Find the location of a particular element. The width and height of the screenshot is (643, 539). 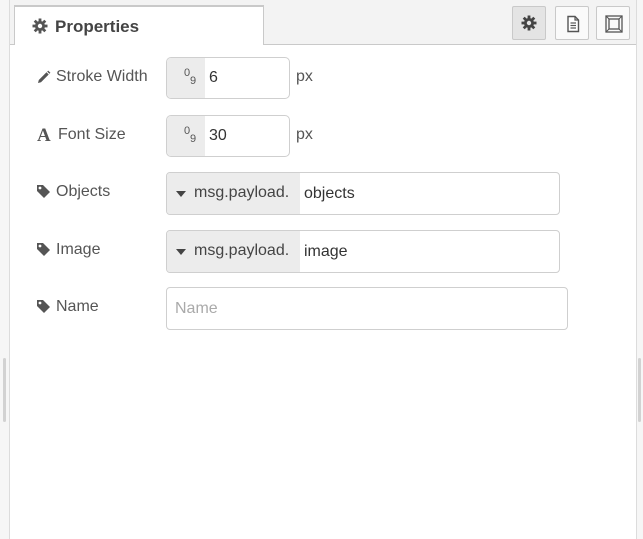

image-label: Image is located at coordinates (78, 249).